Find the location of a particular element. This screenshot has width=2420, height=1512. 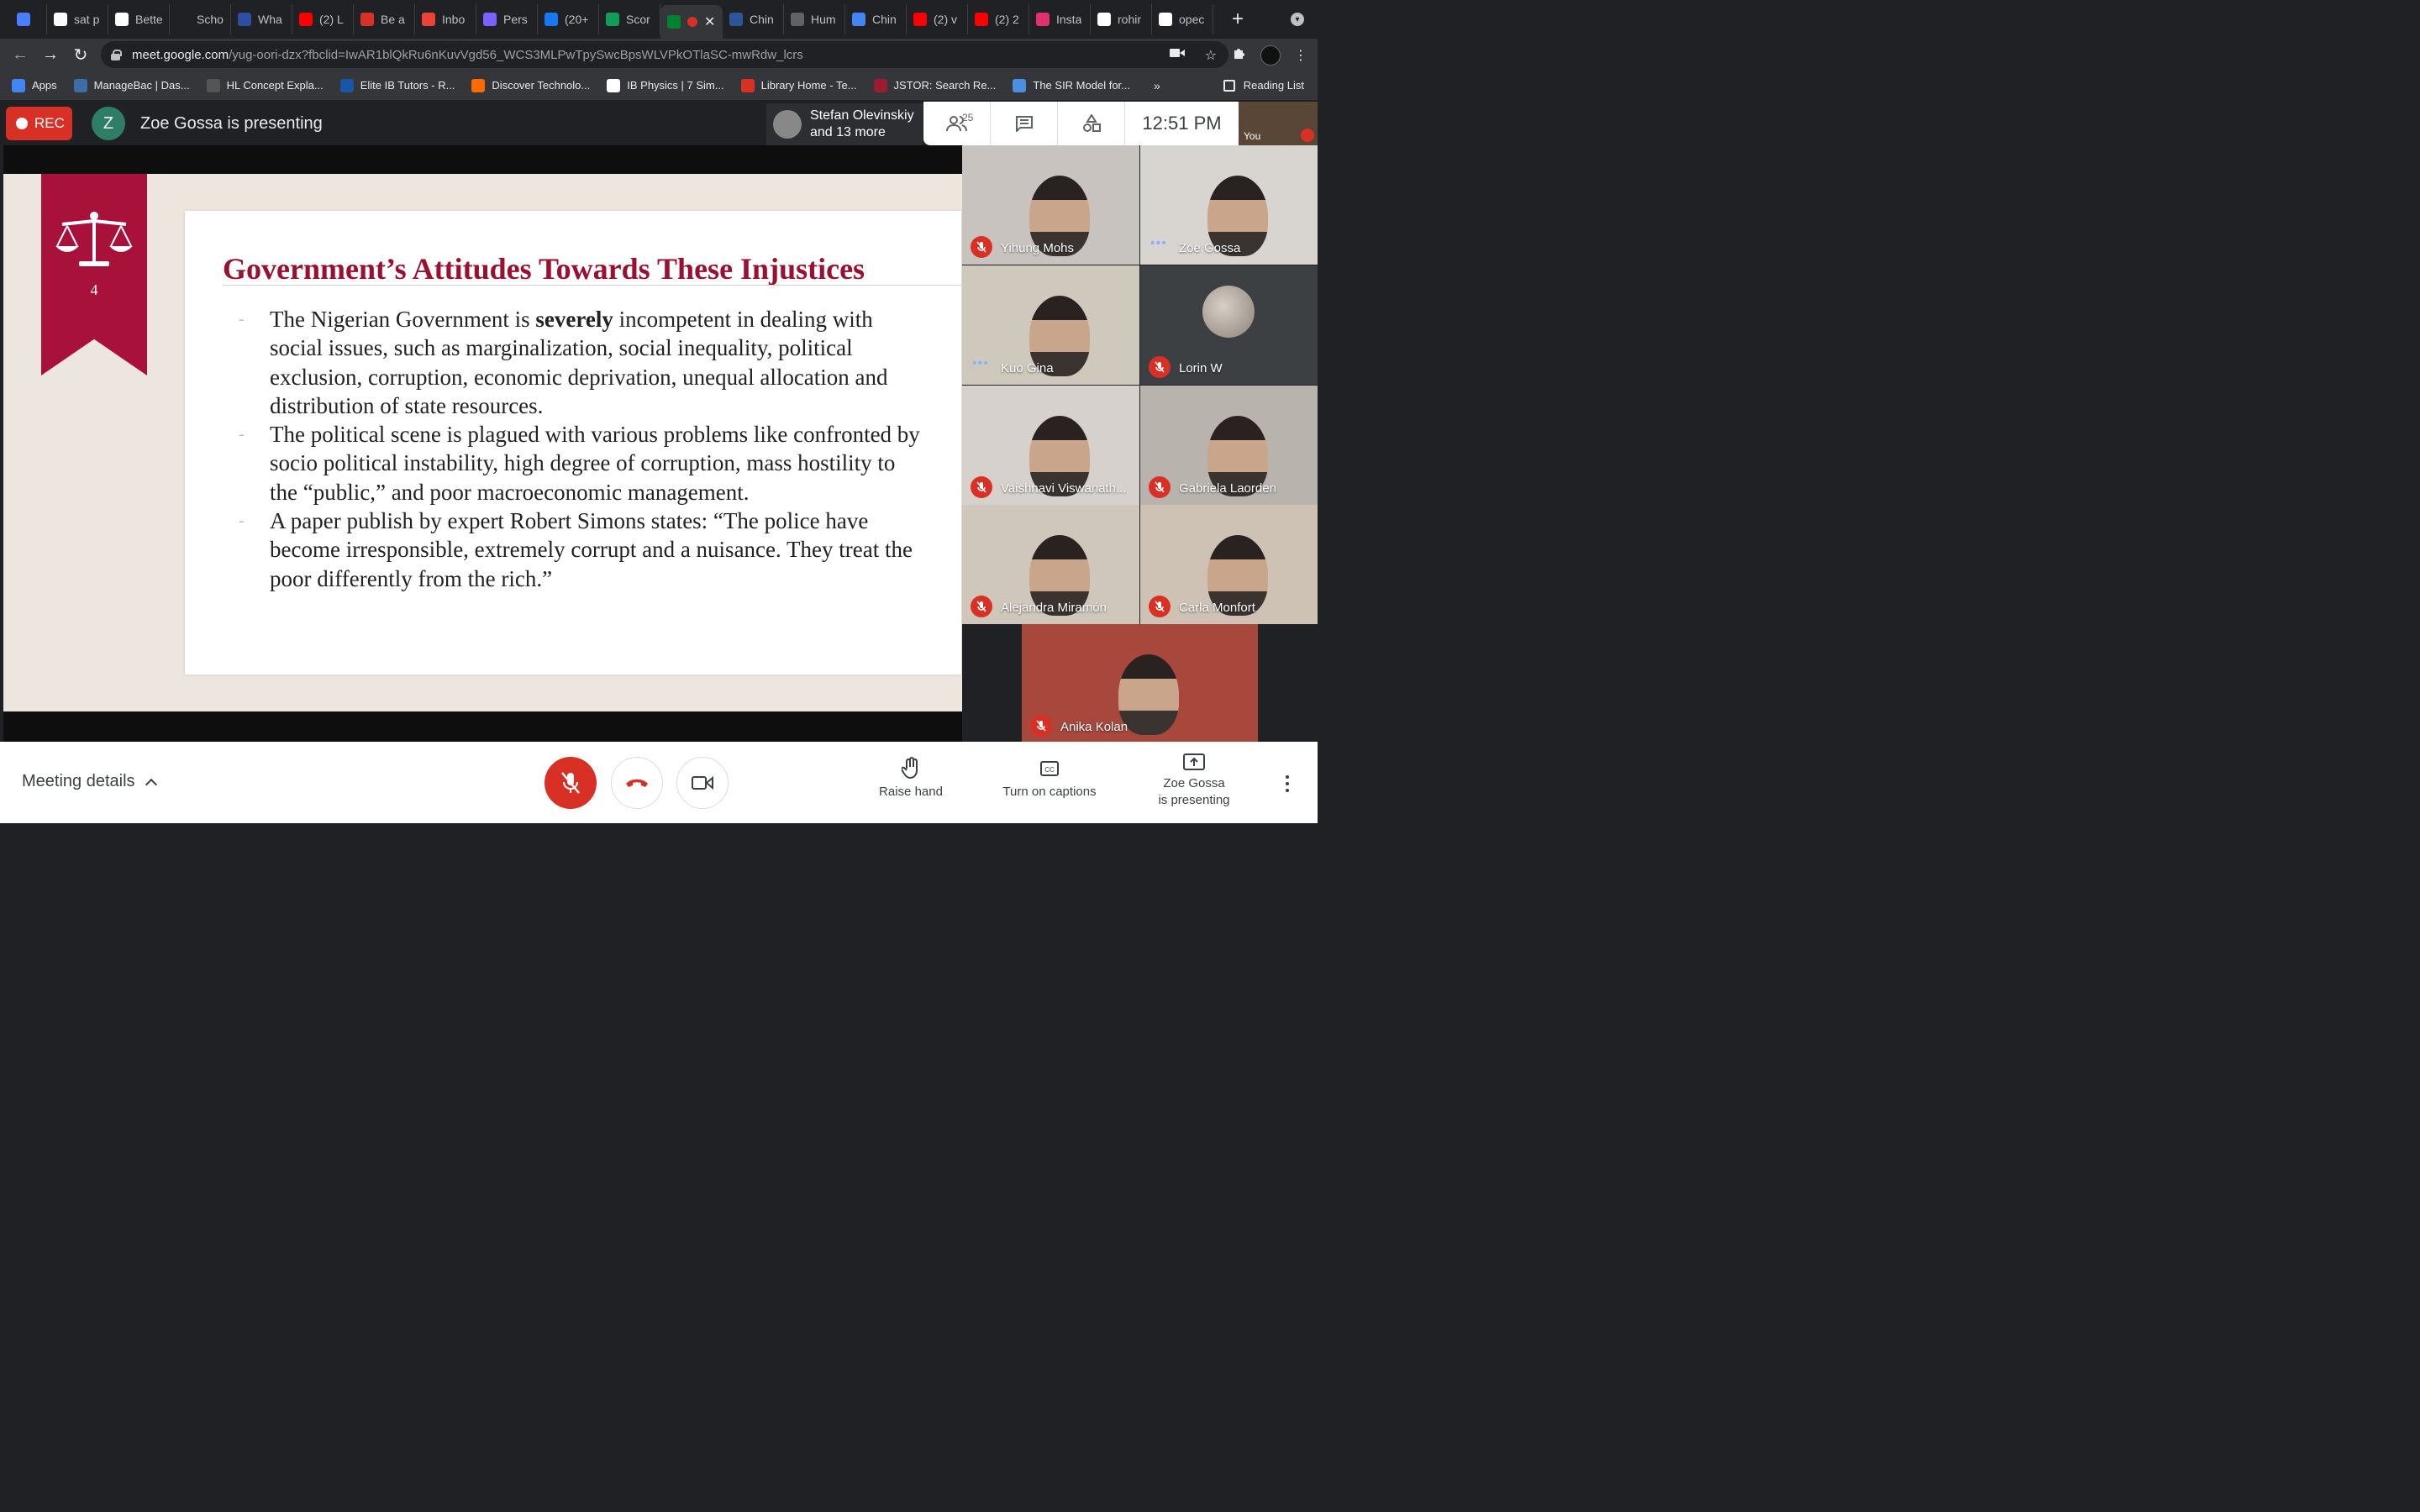

presenting-status: Zoe Gossa is presenting is located at coordinates (232, 123).